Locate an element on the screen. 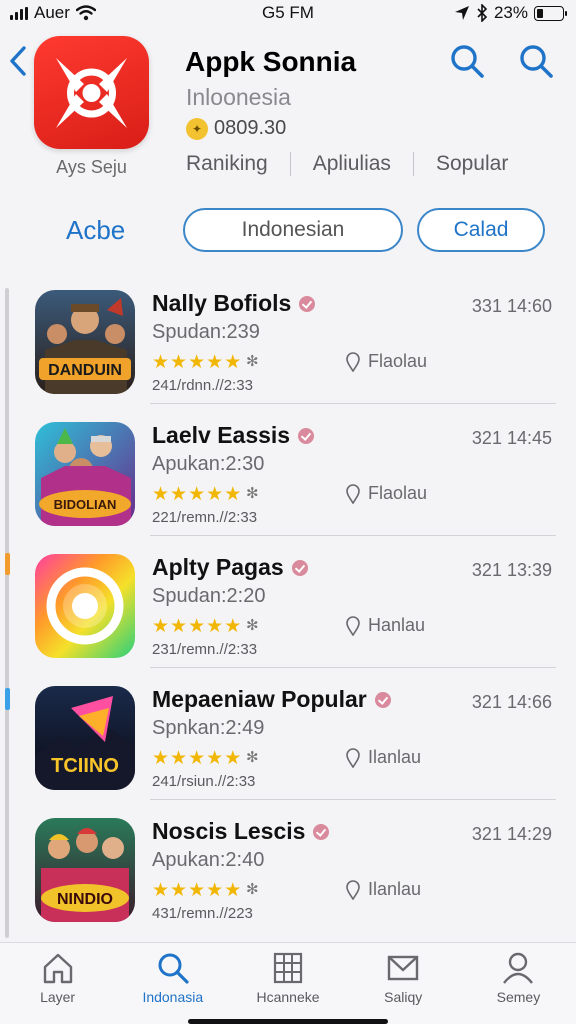 The height and width of the screenshot is (1024, 576). bottom-tab-bar: Layer Indonasia Hcanneke Saliqy Semey is located at coordinates (288, 983).